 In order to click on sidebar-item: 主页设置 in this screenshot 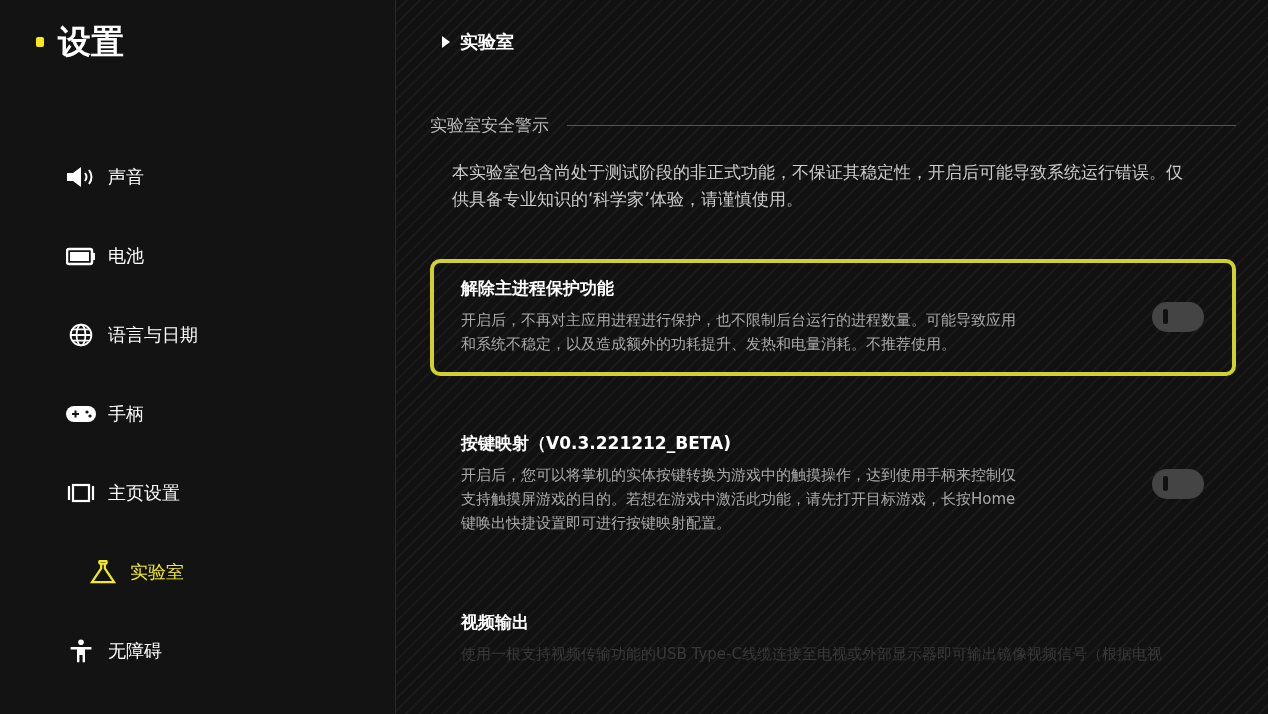, I will do `click(197, 492)`.